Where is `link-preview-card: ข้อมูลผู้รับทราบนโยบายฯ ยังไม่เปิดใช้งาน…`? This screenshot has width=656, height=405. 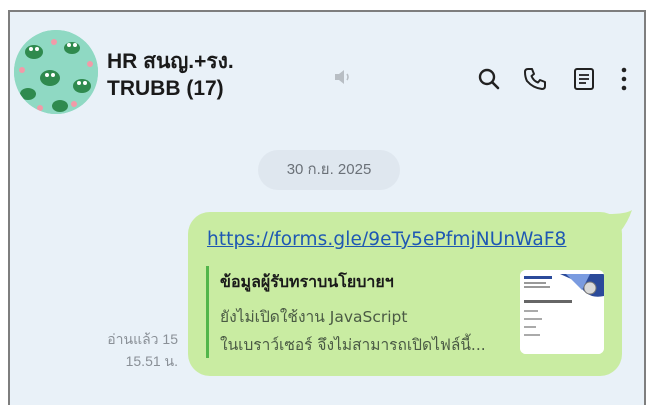
link-preview-card: ข้อมูลผู้รับทราบนโยบายฯ ยังไม่เปิดใช้งาน… is located at coordinates (409, 312).